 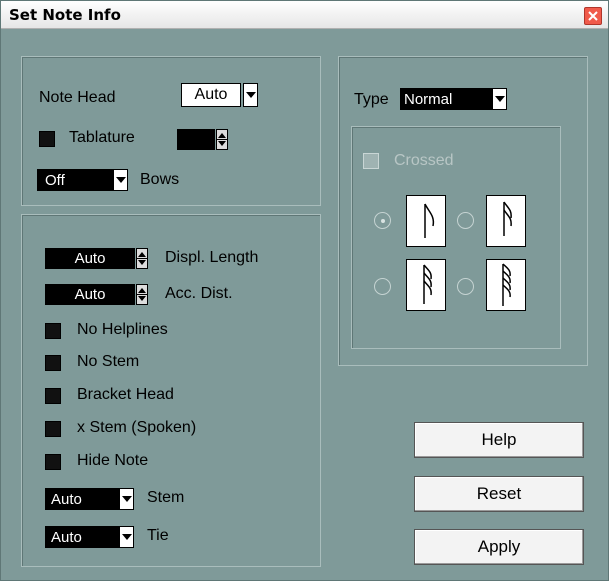 I want to click on crossed-panel, so click(x=456, y=237).